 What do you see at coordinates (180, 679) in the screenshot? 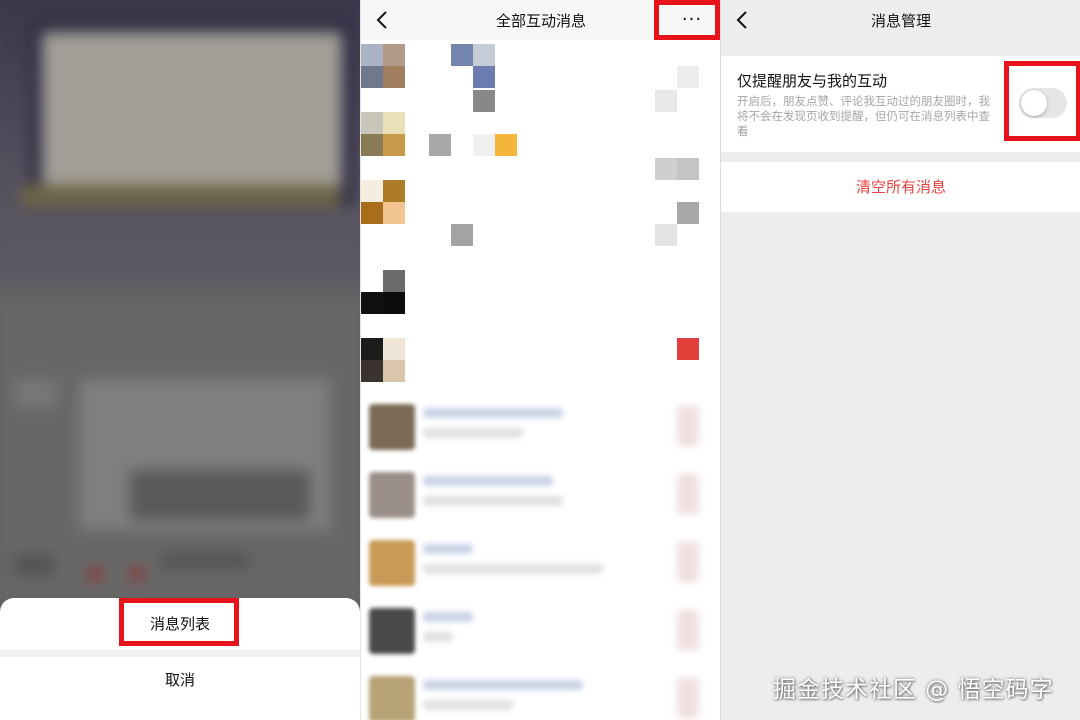
I see `cancel-button: 取消` at bounding box center [180, 679].